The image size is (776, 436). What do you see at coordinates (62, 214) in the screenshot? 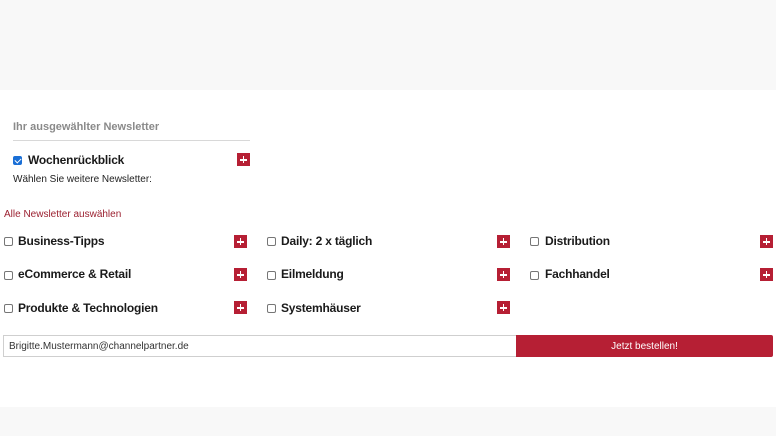
I see `select-all-newsletters-link: Alle Newsletter auswählen` at bounding box center [62, 214].